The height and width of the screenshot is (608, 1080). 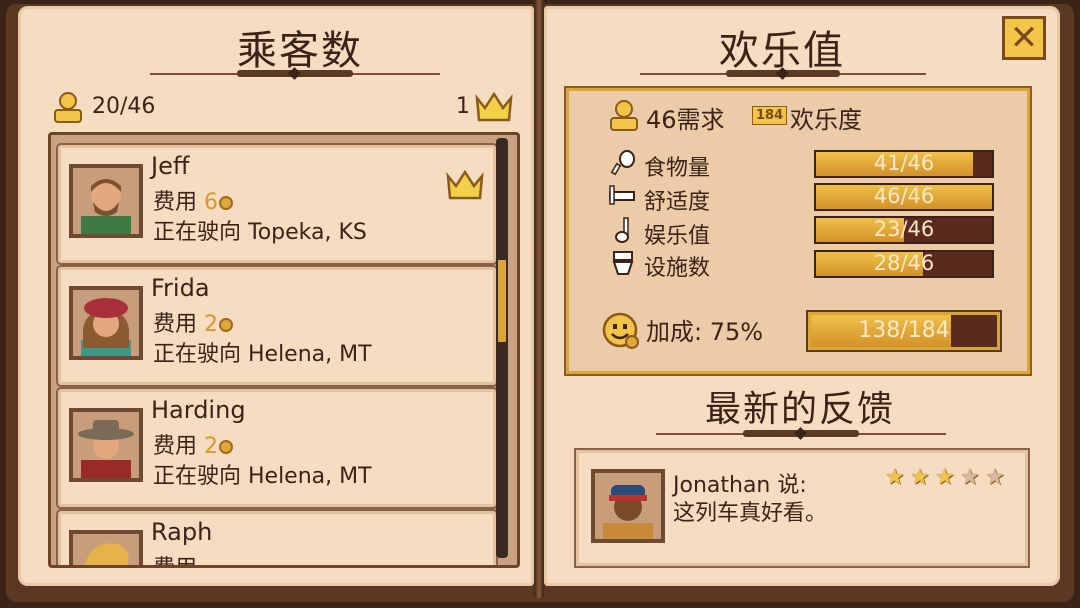 What do you see at coordinates (904, 331) in the screenshot?
I see `bonus-bar: 138/184` at bounding box center [904, 331].